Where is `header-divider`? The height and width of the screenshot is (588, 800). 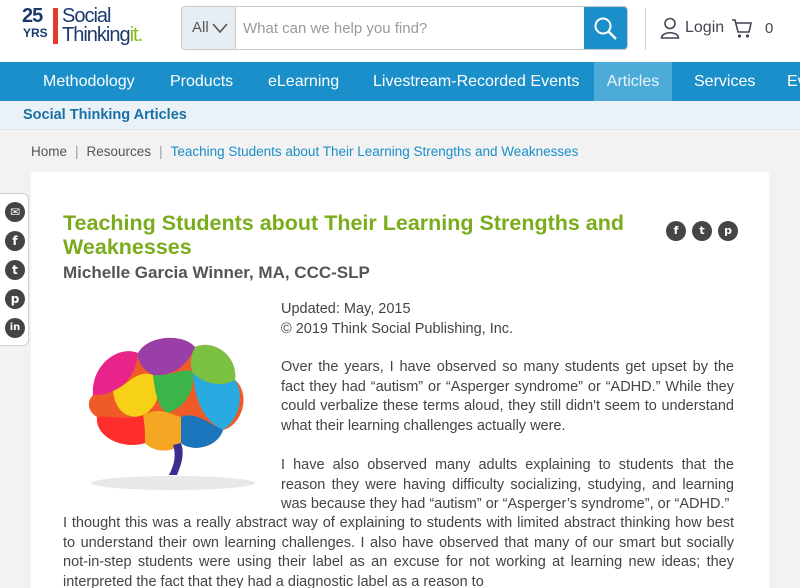 header-divider is located at coordinates (645, 29).